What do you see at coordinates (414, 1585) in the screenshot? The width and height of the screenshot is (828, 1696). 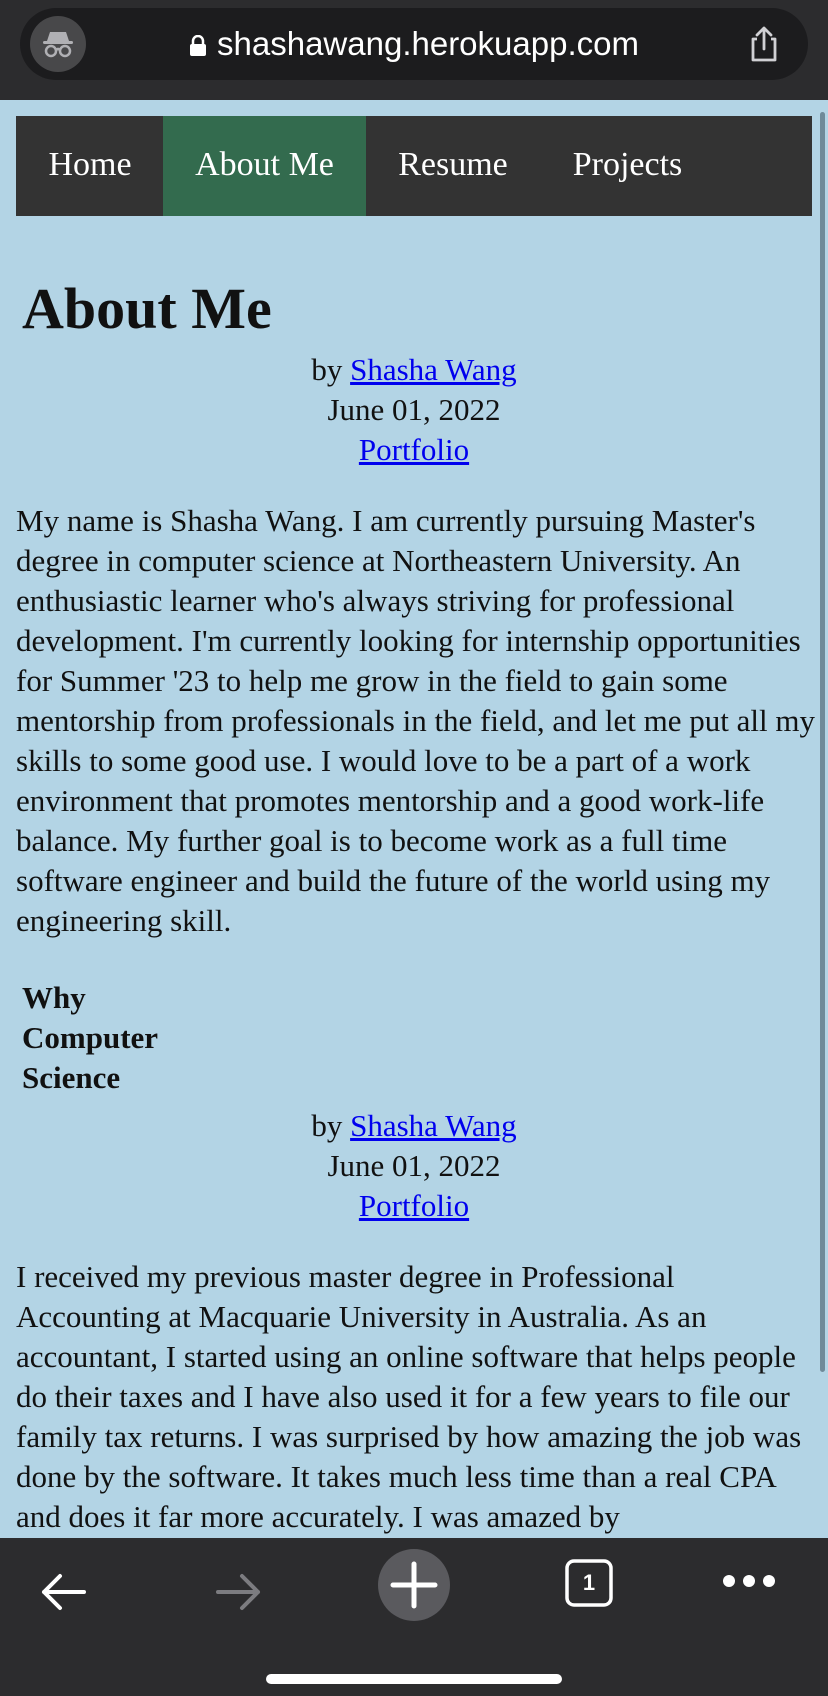 I see `plus-icon` at bounding box center [414, 1585].